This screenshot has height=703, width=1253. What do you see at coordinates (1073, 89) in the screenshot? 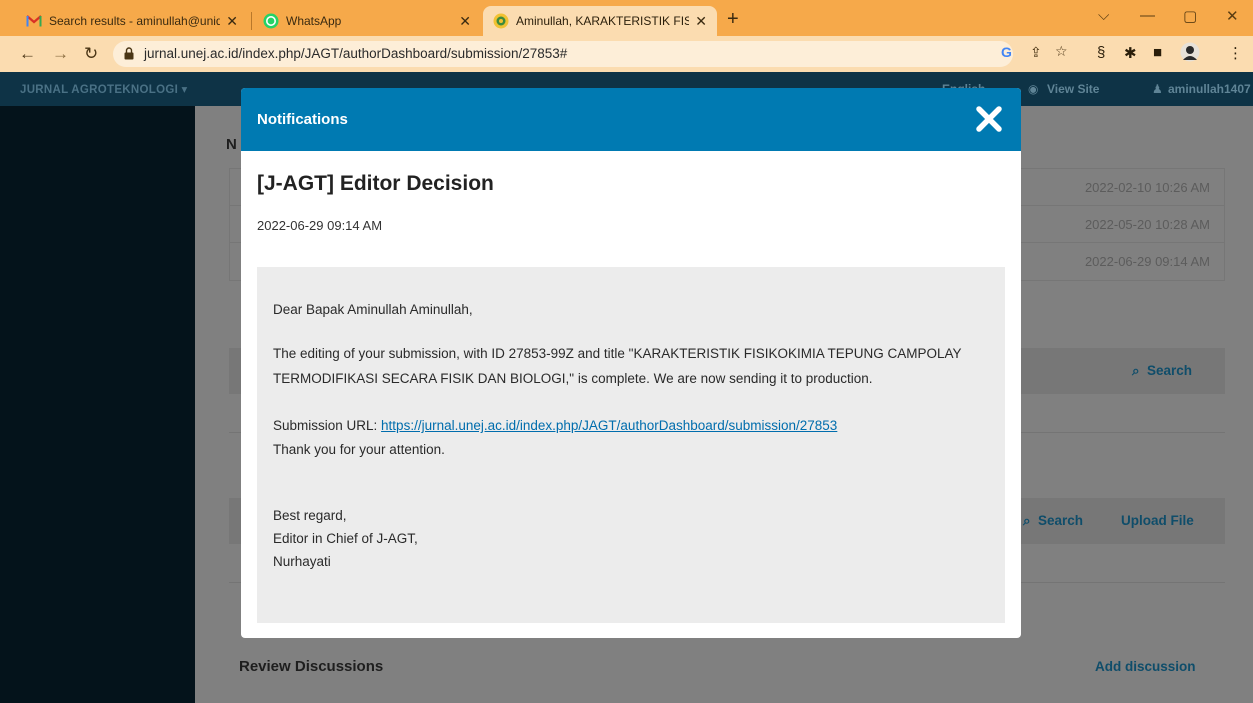
I see `view-site-link: View Site` at bounding box center [1073, 89].